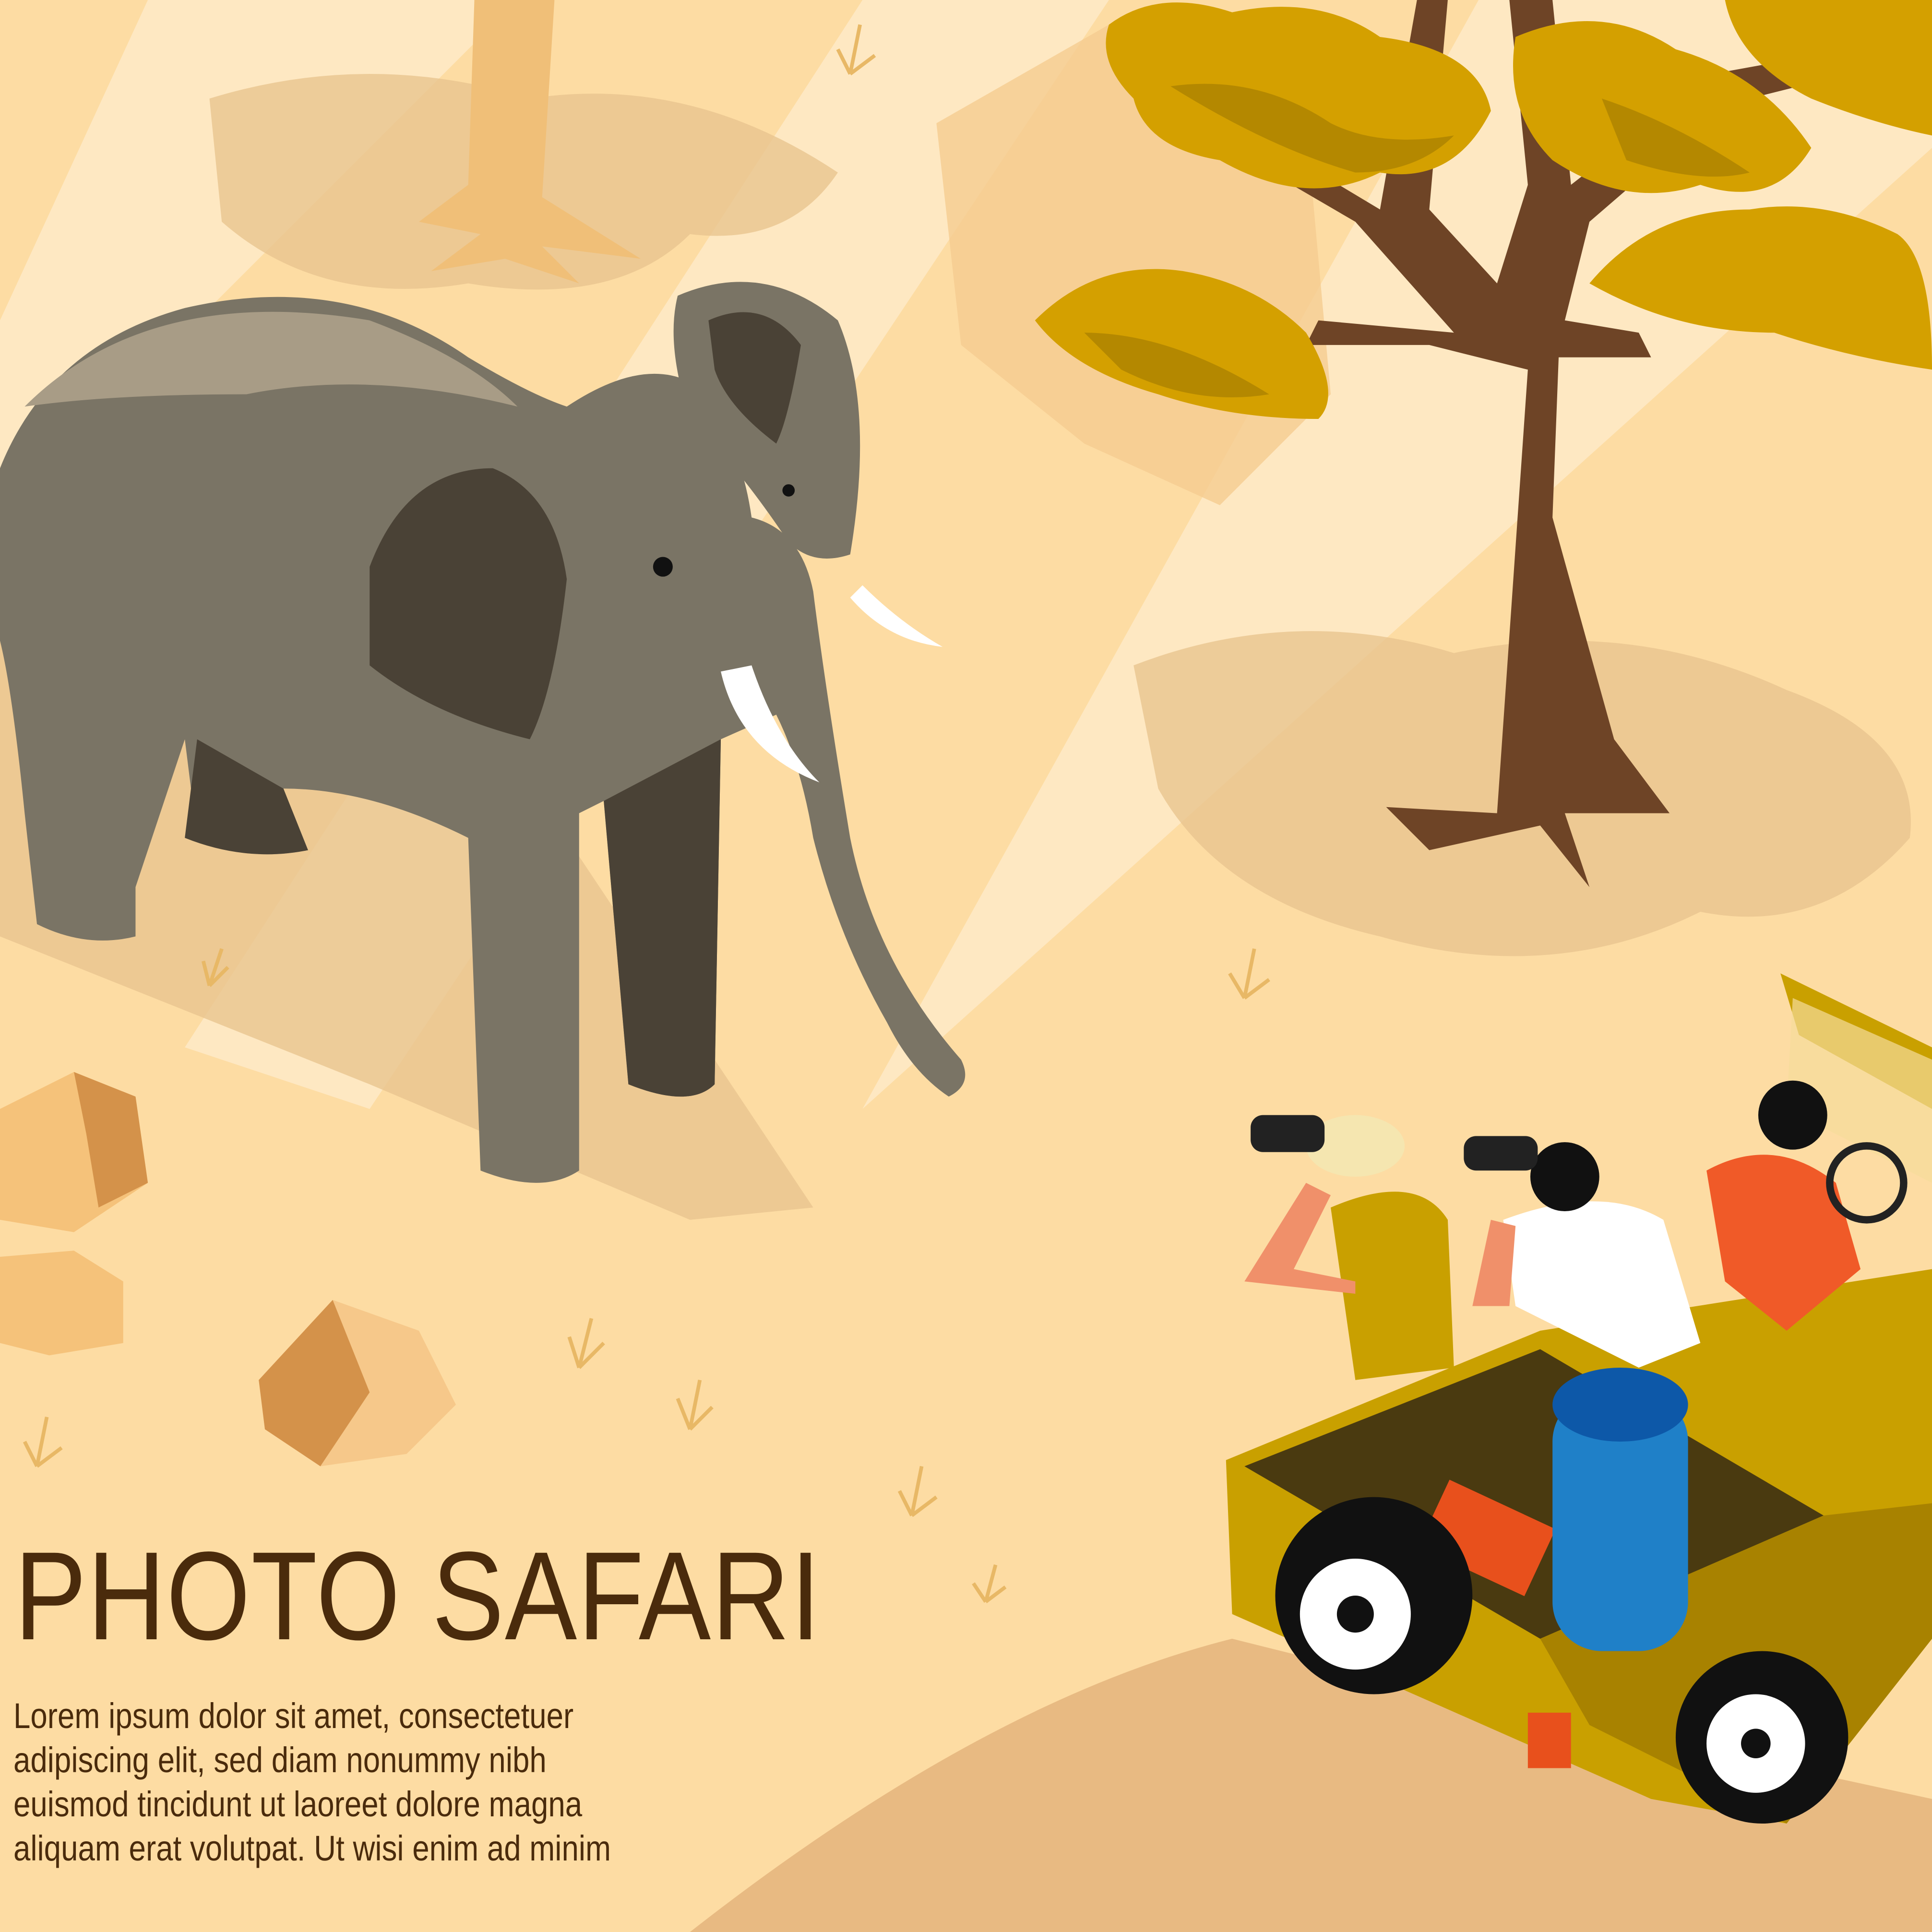 This screenshot has width=1932, height=1932. Describe the element at coordinates (418, 1596) in the screenshot. I see `page-title: PHOTO SAFARI` at that location.